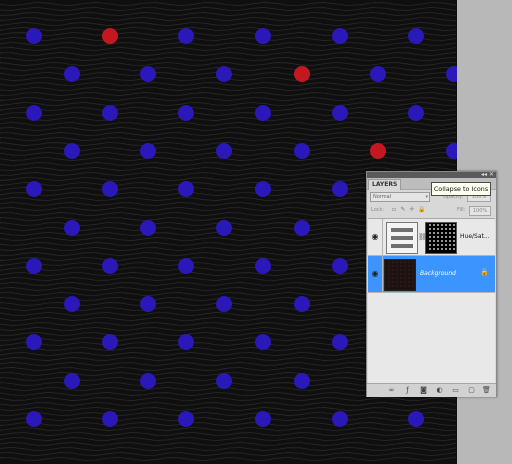  Describe the element at coordinates (412, 210) in the screenshot. I see `lock-position-icon: ✛` at that location.